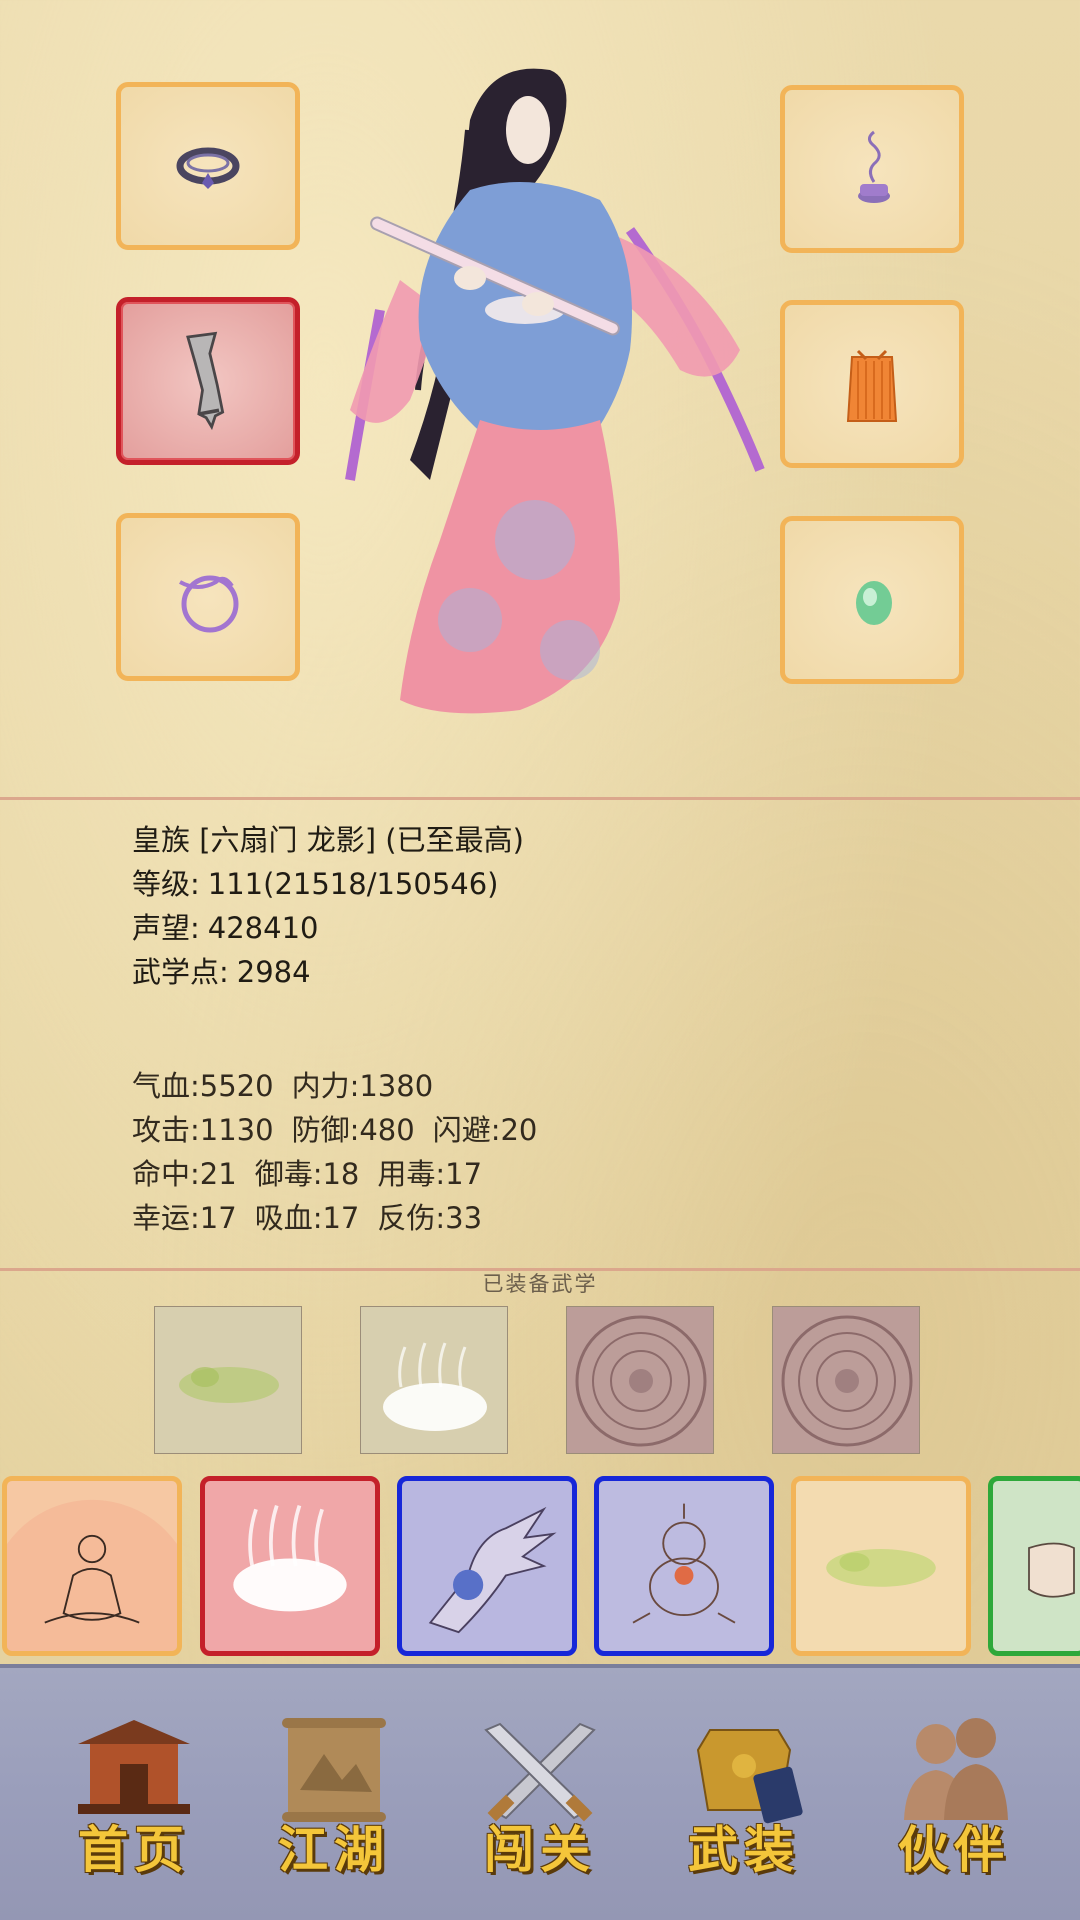 Image resolution: width=1080 pixels, height=1920 pixels. What do you see at coordinates (540, 1849) in the screenshot?
I see `nav-challenge-label: 闯关` at bounding box center [540, 1849].